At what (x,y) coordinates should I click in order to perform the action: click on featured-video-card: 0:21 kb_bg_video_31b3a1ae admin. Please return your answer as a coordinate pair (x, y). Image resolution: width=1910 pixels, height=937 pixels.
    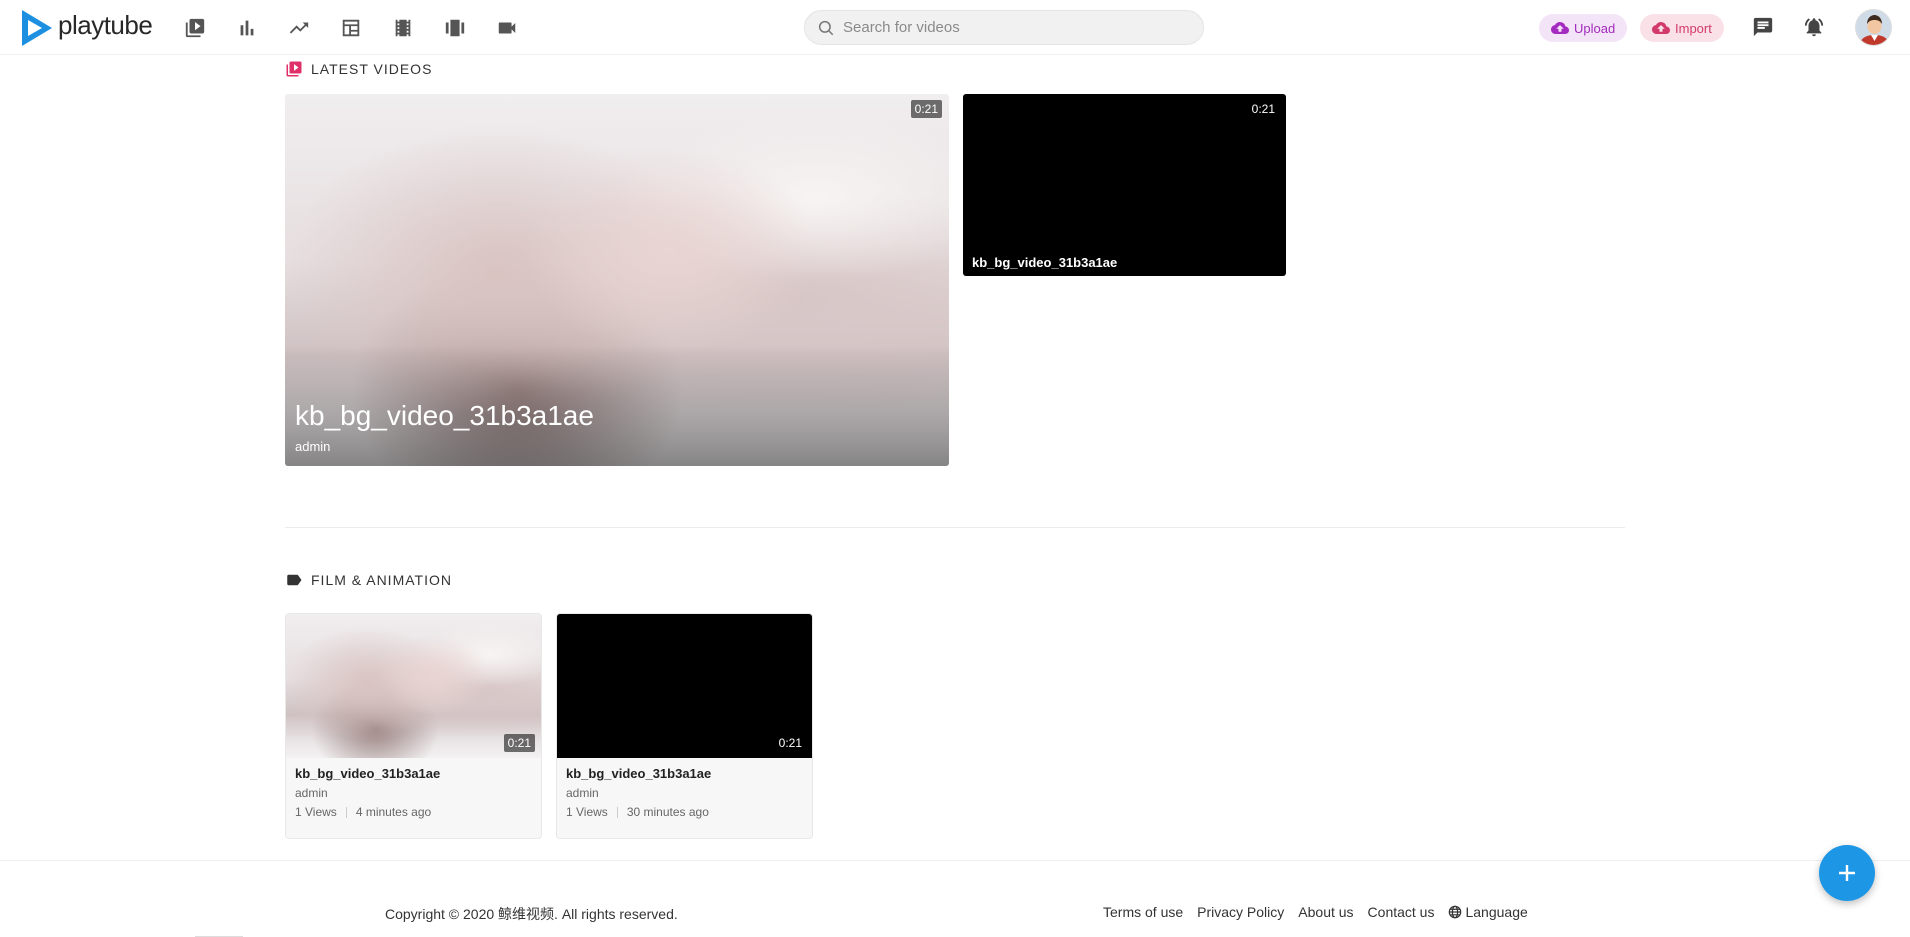
    Looking at the image, I should click on (617, 280).